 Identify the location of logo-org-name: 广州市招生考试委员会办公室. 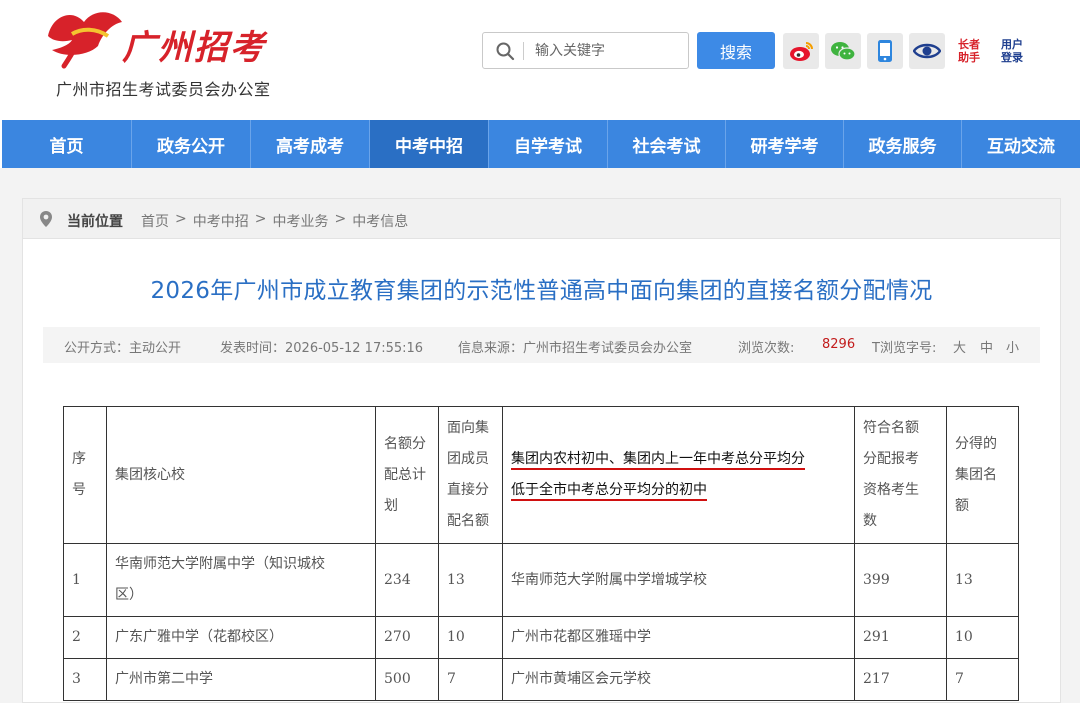
(163, 89).